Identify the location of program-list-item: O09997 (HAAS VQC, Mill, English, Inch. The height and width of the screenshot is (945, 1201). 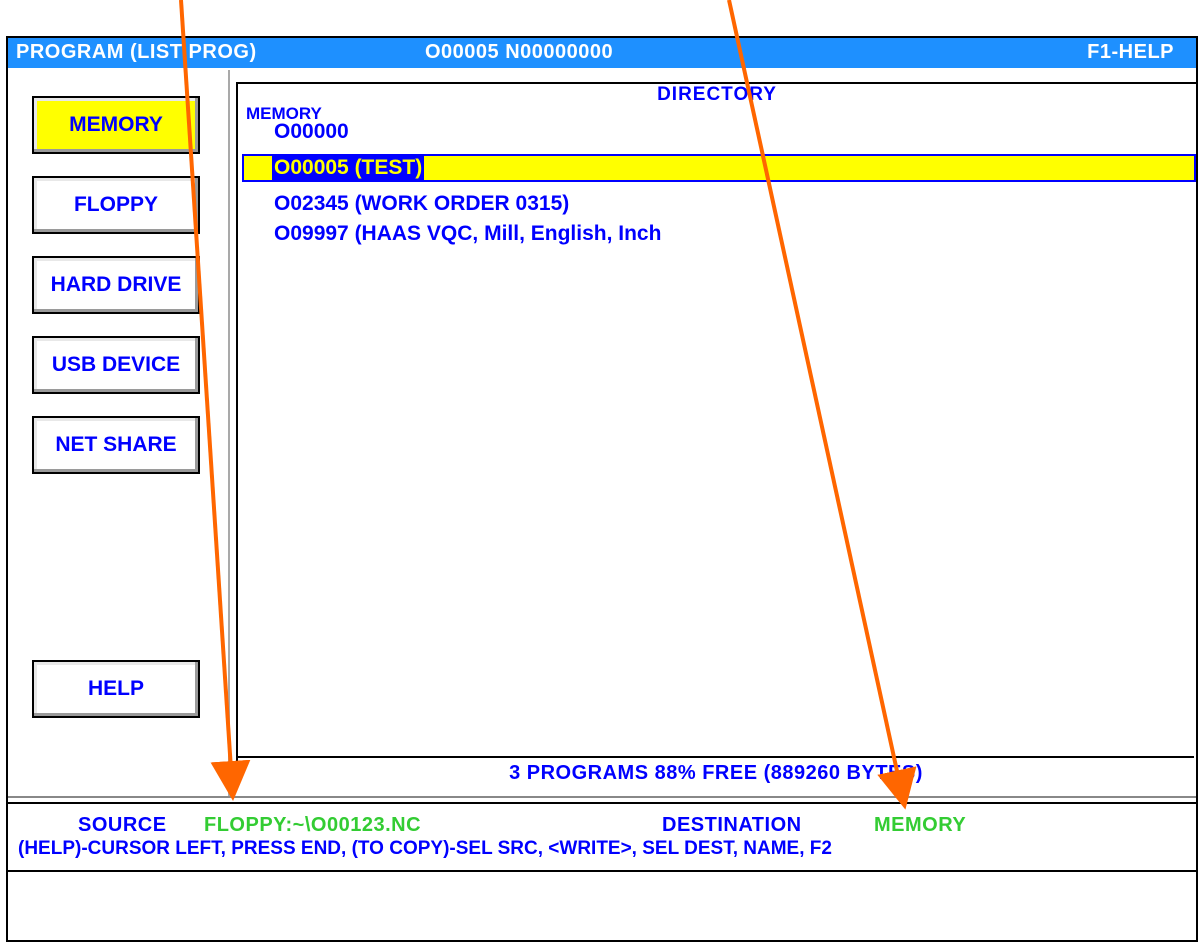
(719, 234).